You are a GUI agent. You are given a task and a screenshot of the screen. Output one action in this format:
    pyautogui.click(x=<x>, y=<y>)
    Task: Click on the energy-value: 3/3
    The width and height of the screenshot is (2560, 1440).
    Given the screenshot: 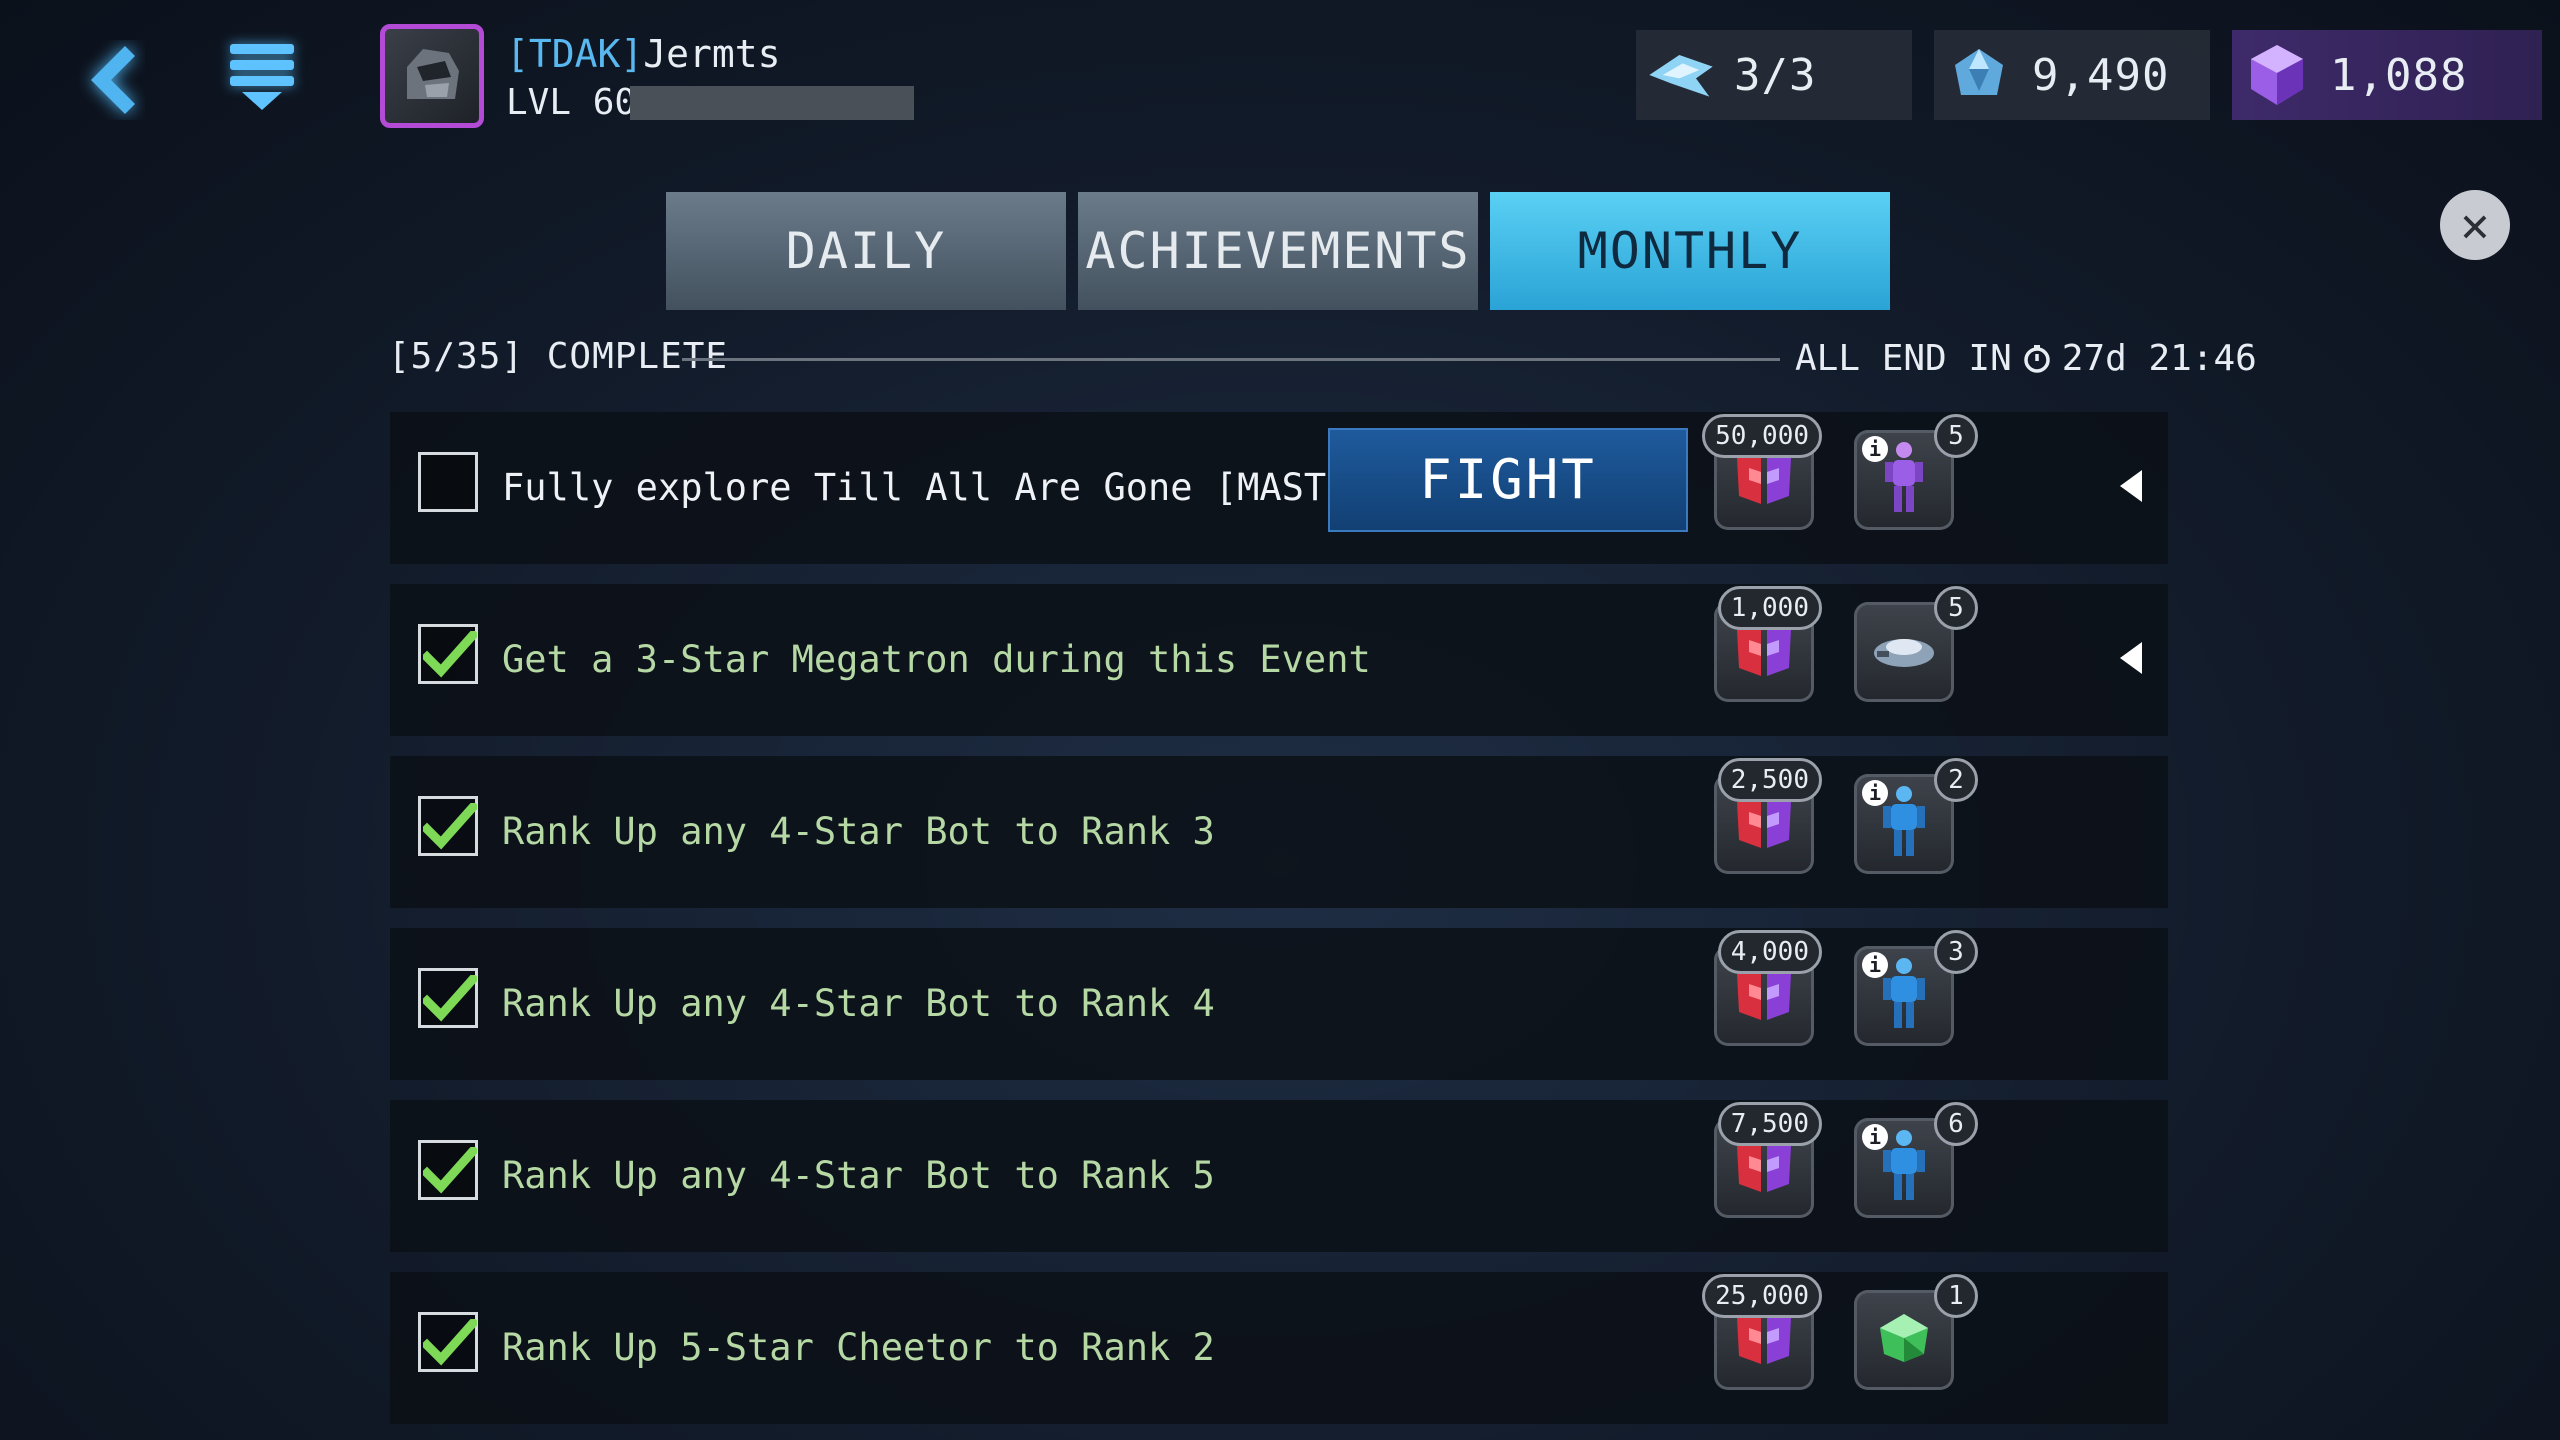 What is the action you would take?
    pyautogui.click(x=1775, y=75)
    